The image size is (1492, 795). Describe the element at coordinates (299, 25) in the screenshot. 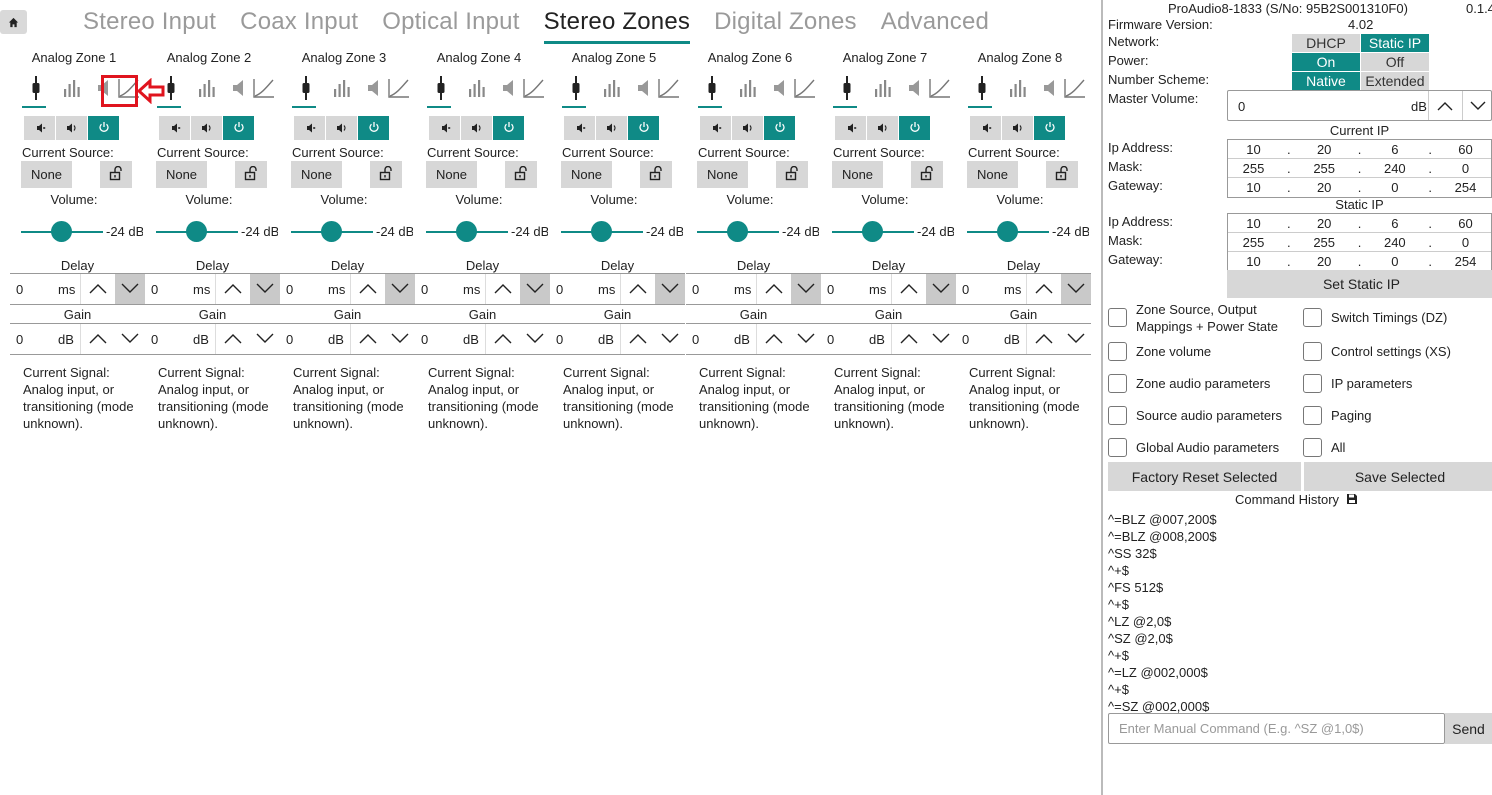

I see `tab-coax-input: Coax Input` at that location.